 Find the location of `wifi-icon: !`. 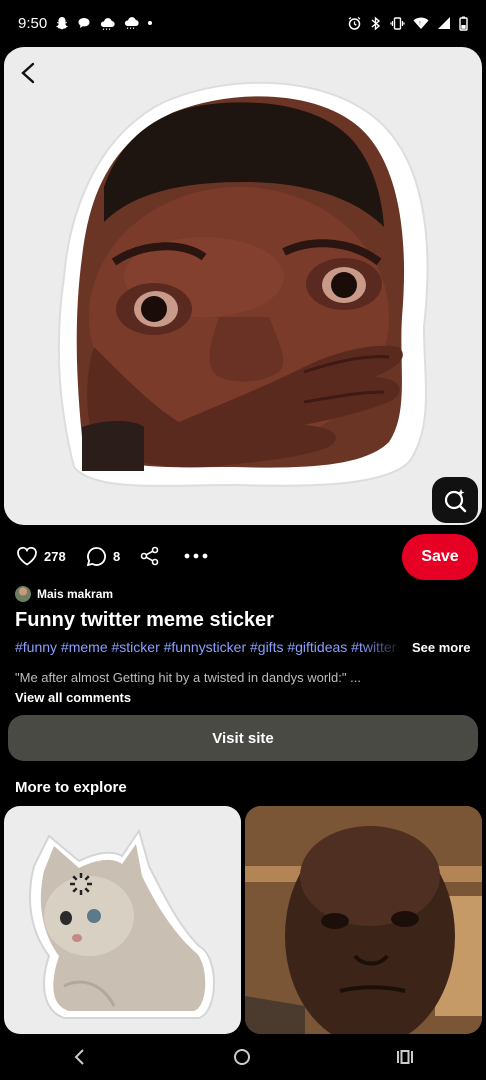

wifi-icon: ! is located at coordinates (421, 23).